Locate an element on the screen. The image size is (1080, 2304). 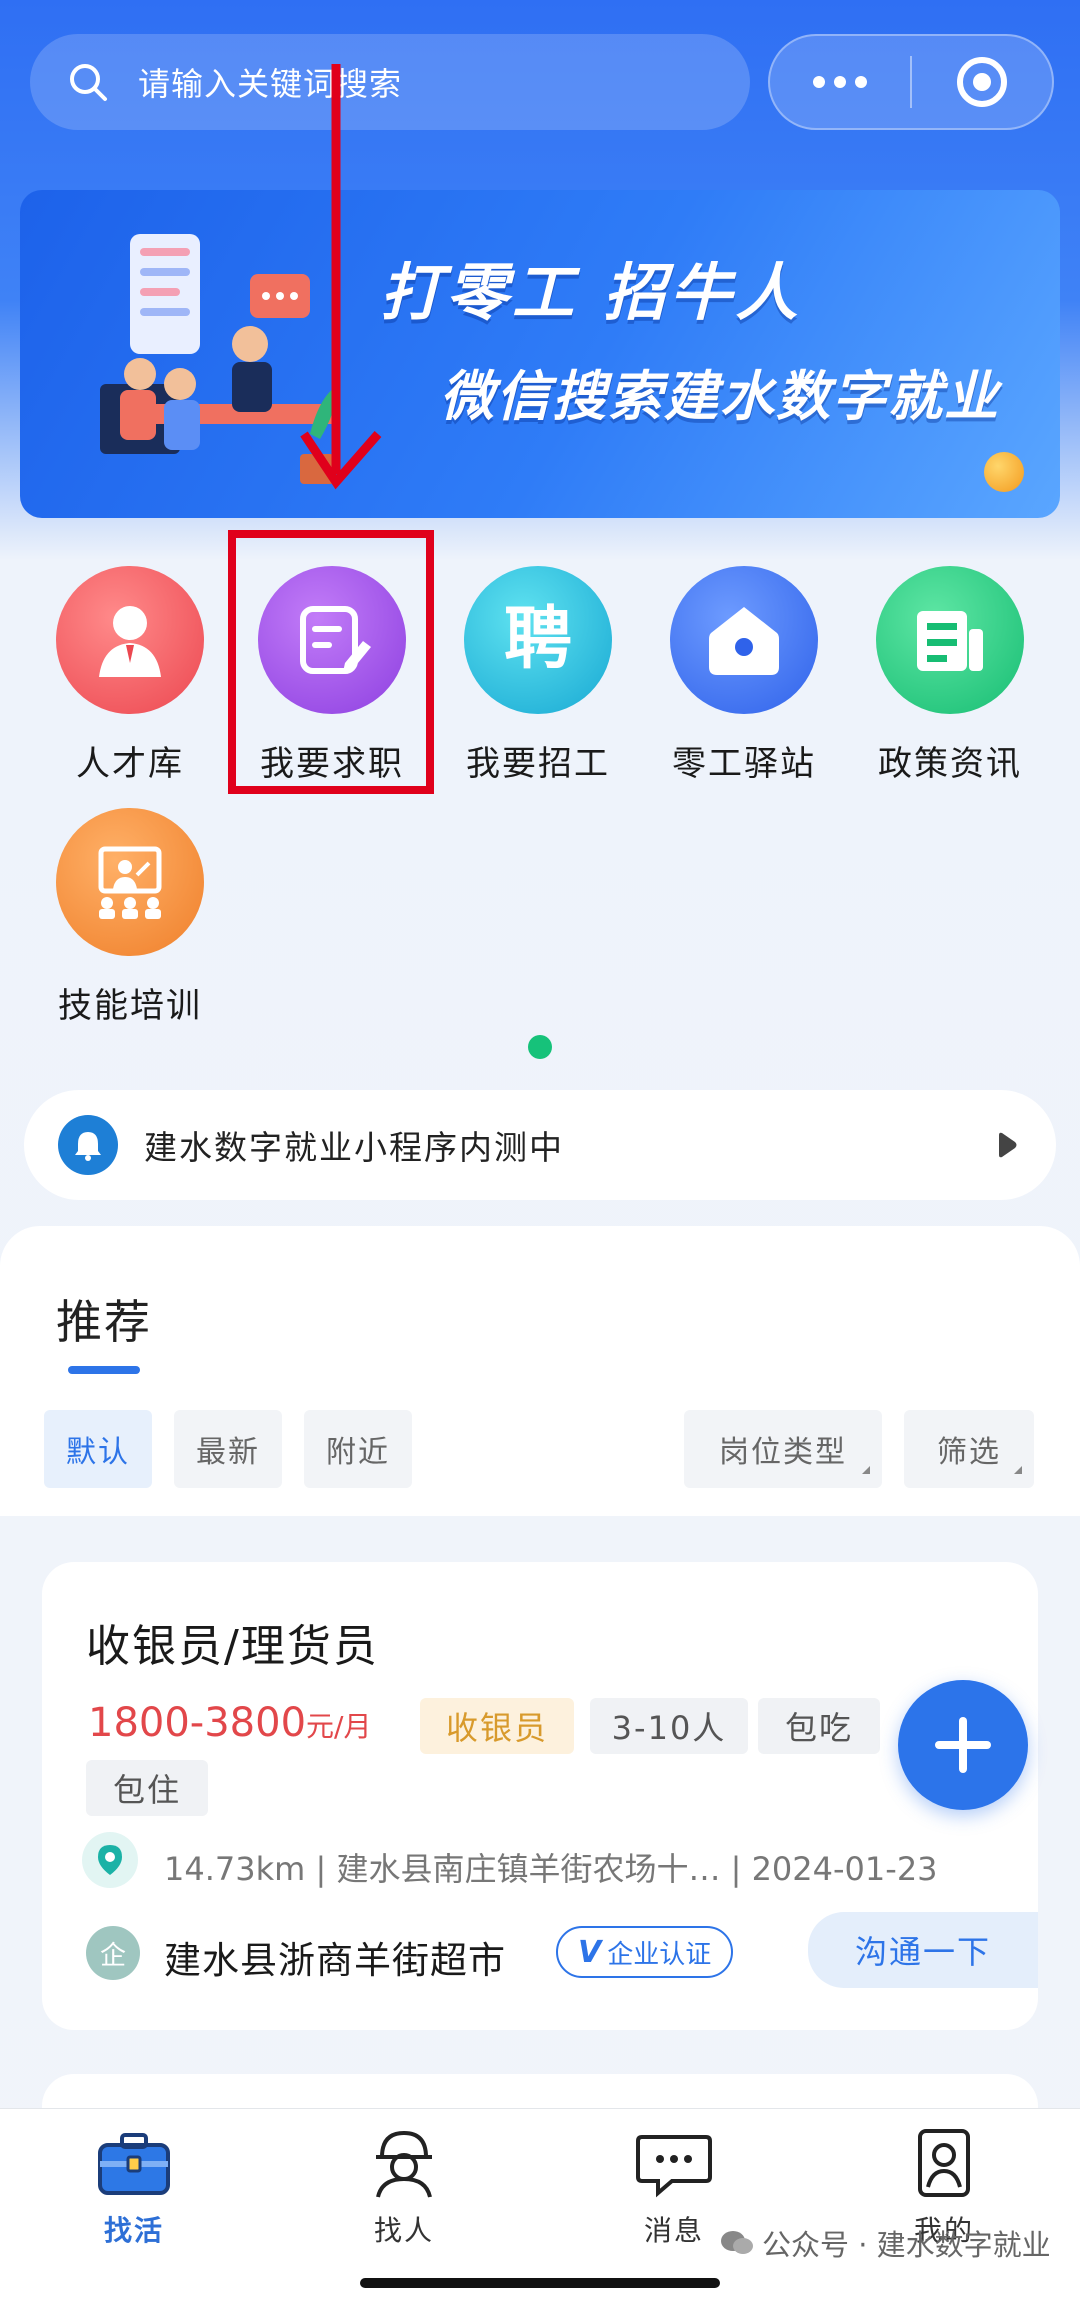
talent-pool-icon is located at coordinates (130, 640).